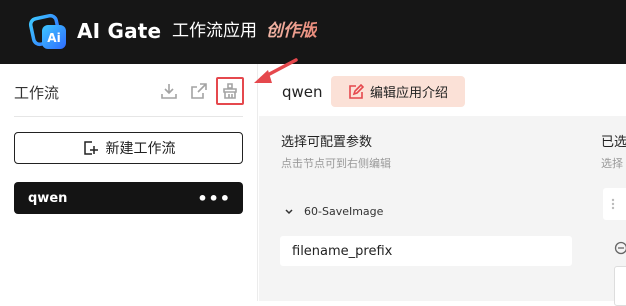  Describe the element at coordinates (302, 92) in the screenshot. I see `workflow-name-heading: qwen` at that location.